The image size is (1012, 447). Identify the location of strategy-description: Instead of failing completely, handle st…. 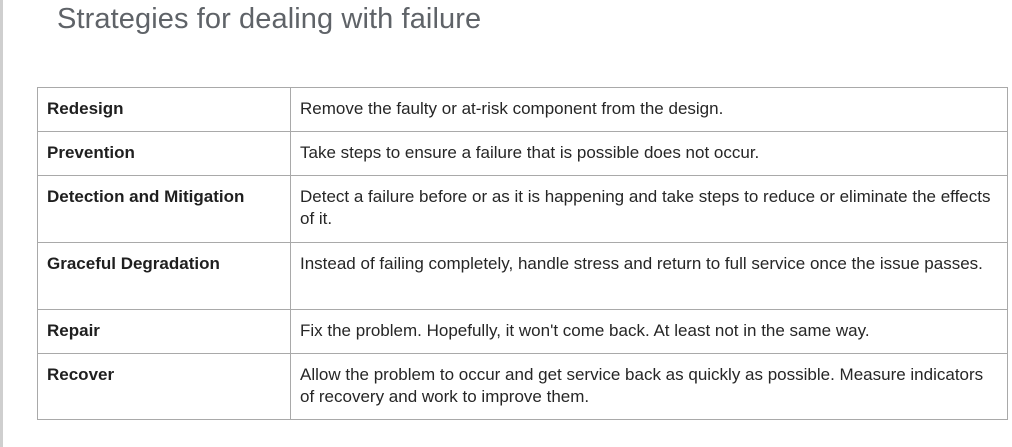
(649, 276).